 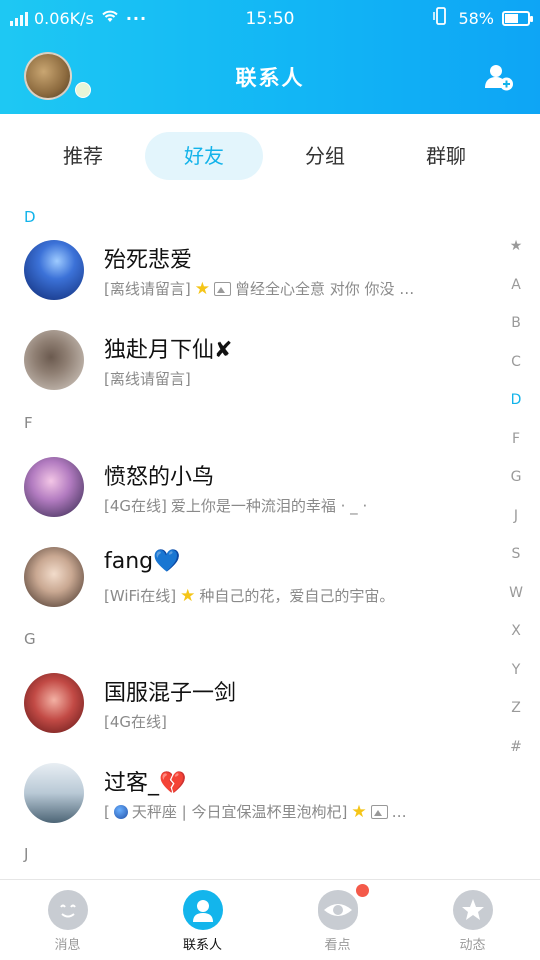 I want to click on nav-contacts: 联系人, so click(x=202, y=920).